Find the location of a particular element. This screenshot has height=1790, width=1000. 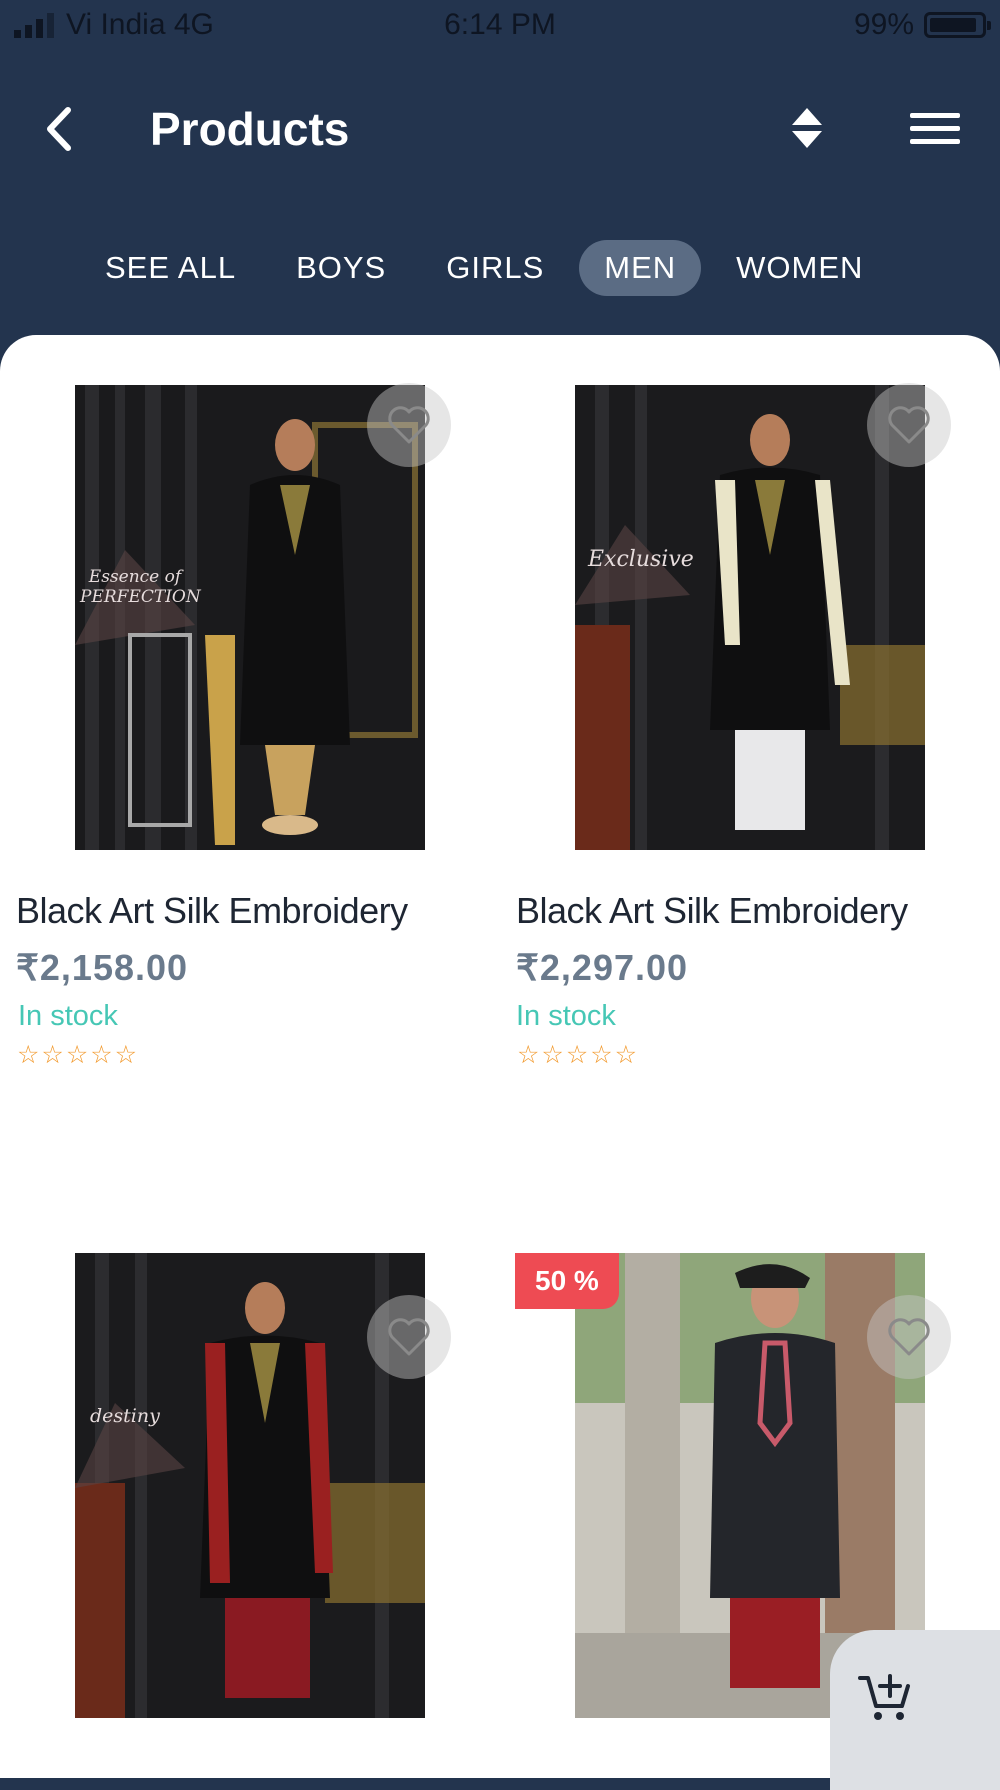

back-button is located at coordinates (60, 129).